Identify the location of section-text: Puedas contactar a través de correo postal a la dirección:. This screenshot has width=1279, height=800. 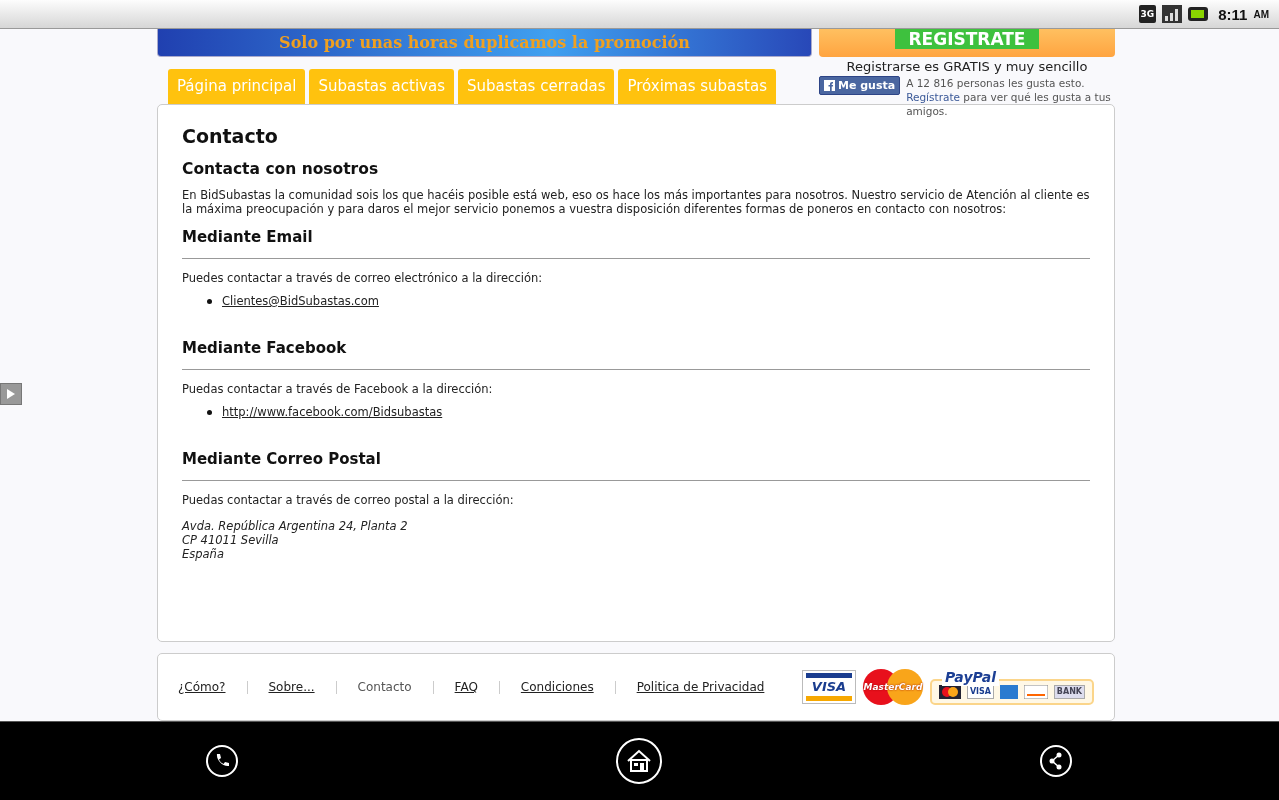
(348, 500).